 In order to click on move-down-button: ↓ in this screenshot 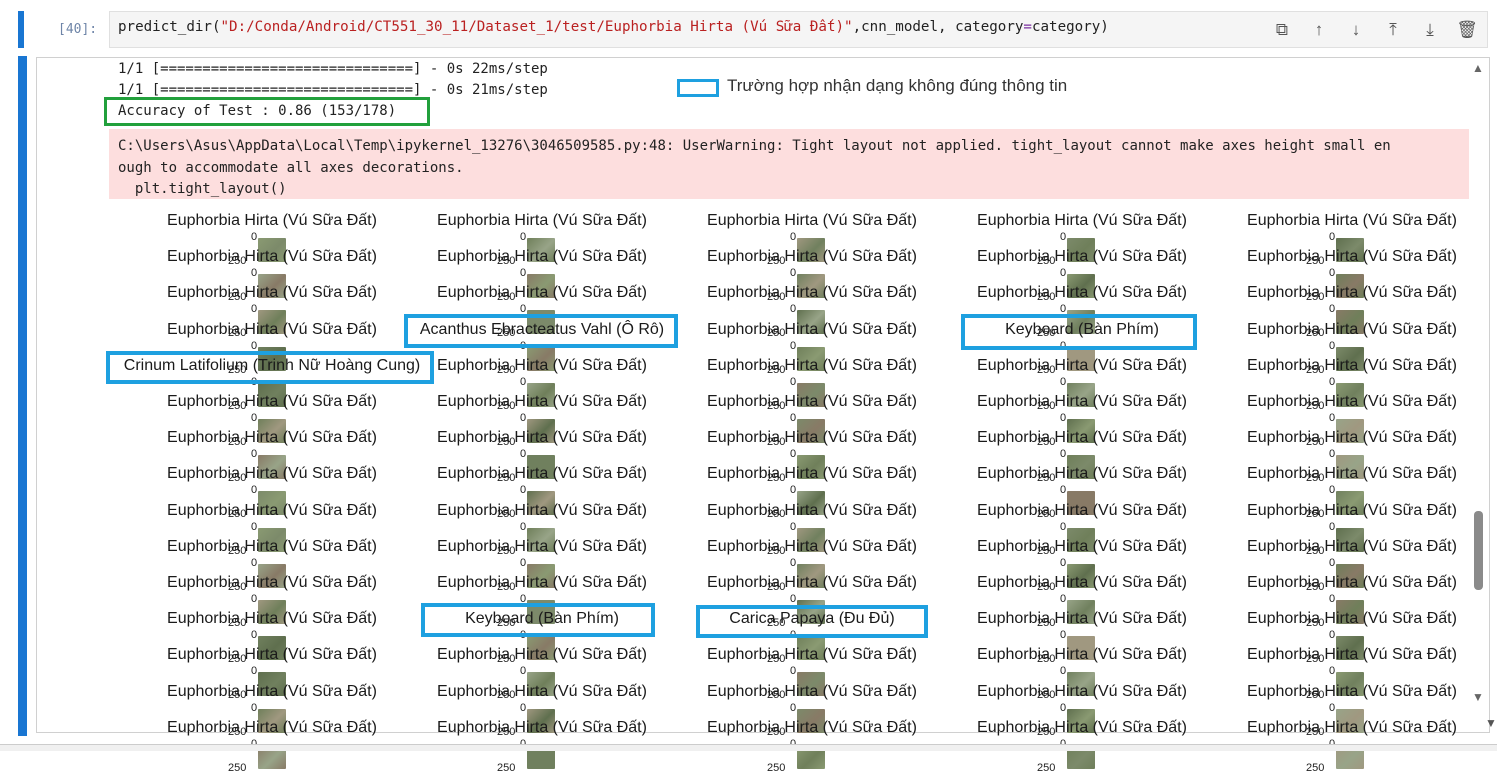, I will do `click(1356, 30)`.